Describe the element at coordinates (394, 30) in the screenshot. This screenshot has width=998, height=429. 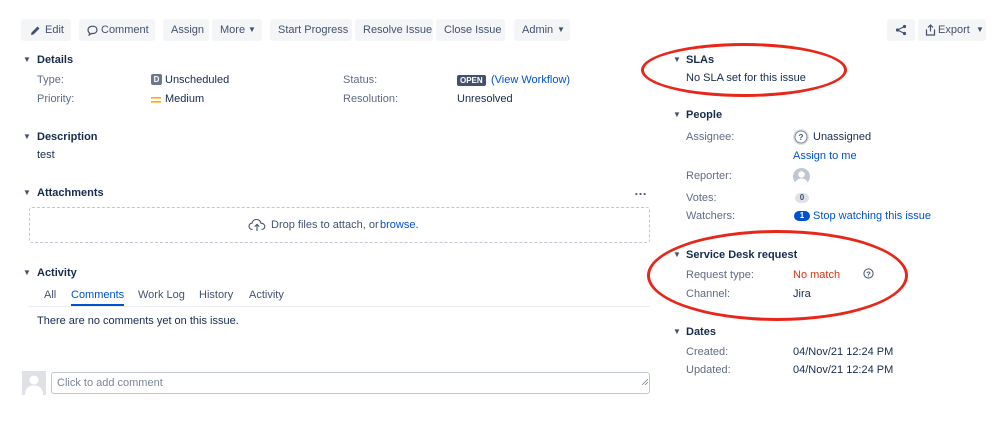
I see `resolve-issue-button: Resolve Issue` at that location.